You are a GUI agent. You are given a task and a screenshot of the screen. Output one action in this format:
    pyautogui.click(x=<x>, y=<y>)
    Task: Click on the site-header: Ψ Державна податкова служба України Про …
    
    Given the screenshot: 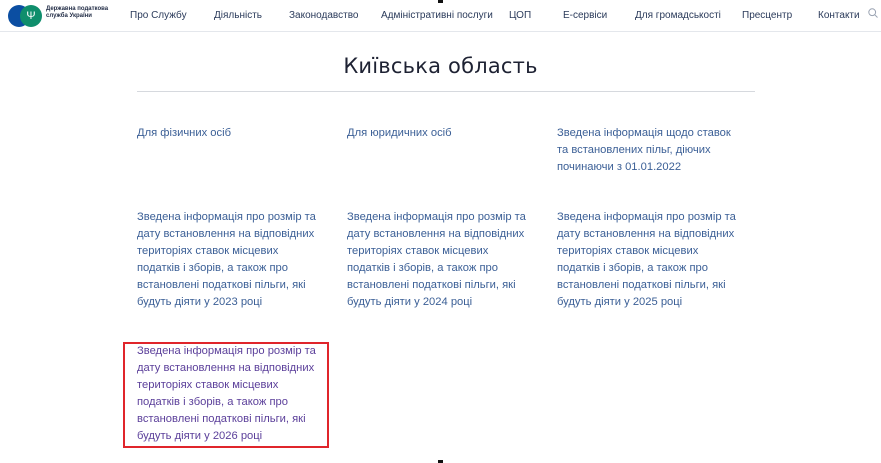 What is the action you would take?
    pyautogui.click(x=440, y=16)
    